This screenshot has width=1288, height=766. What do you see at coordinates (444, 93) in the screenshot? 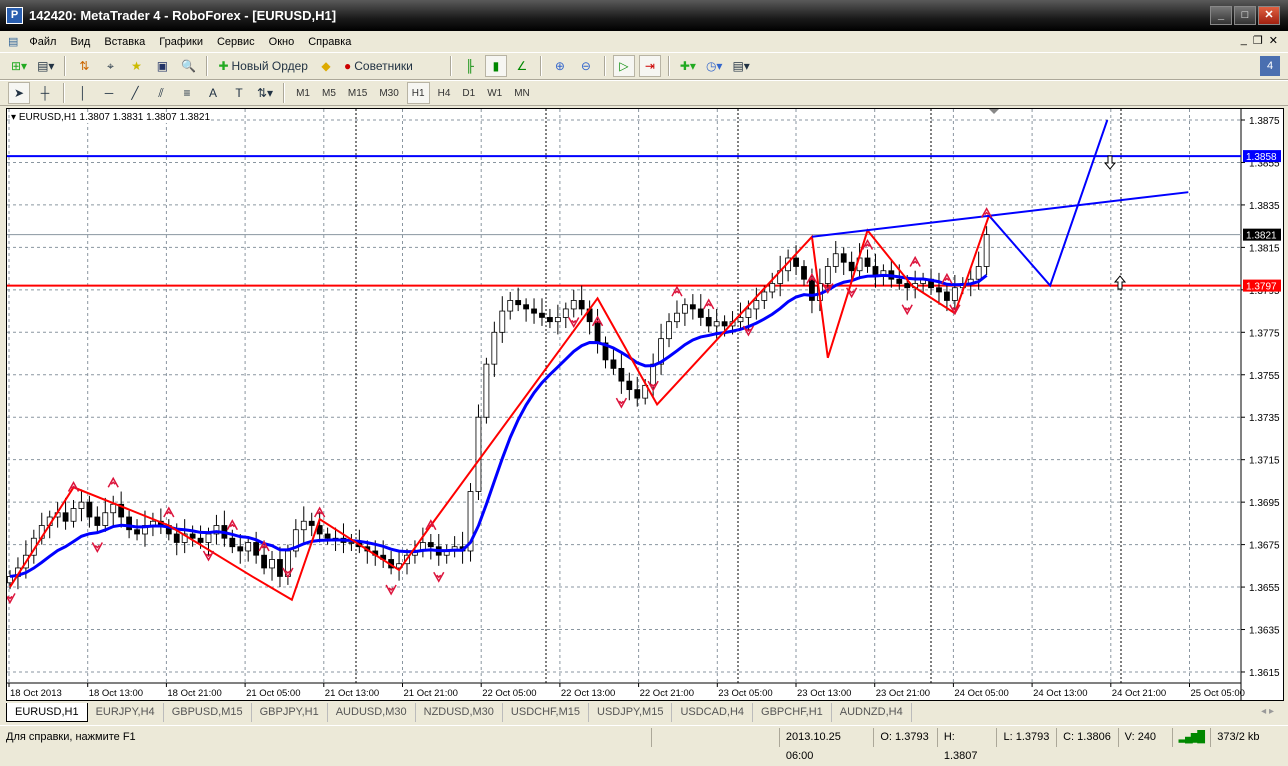
I see `timeframe-h4: H4` at bounding box center [444, 93].